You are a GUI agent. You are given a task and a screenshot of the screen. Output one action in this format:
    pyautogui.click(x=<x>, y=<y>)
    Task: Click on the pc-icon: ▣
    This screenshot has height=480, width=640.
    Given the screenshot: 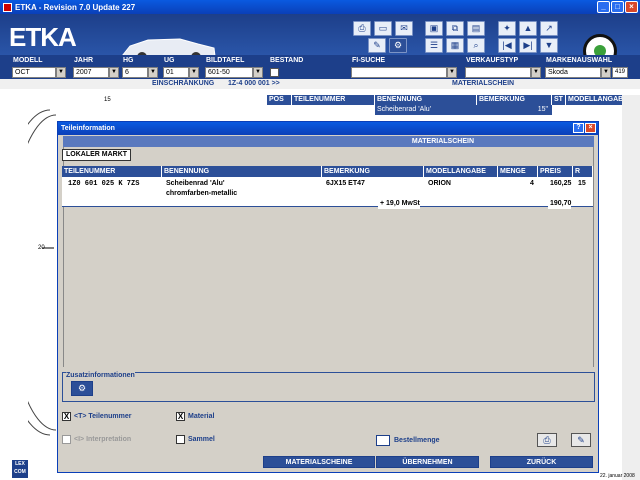 What is the action you would take?
    pyautogui.click(x=434, y=28)
    